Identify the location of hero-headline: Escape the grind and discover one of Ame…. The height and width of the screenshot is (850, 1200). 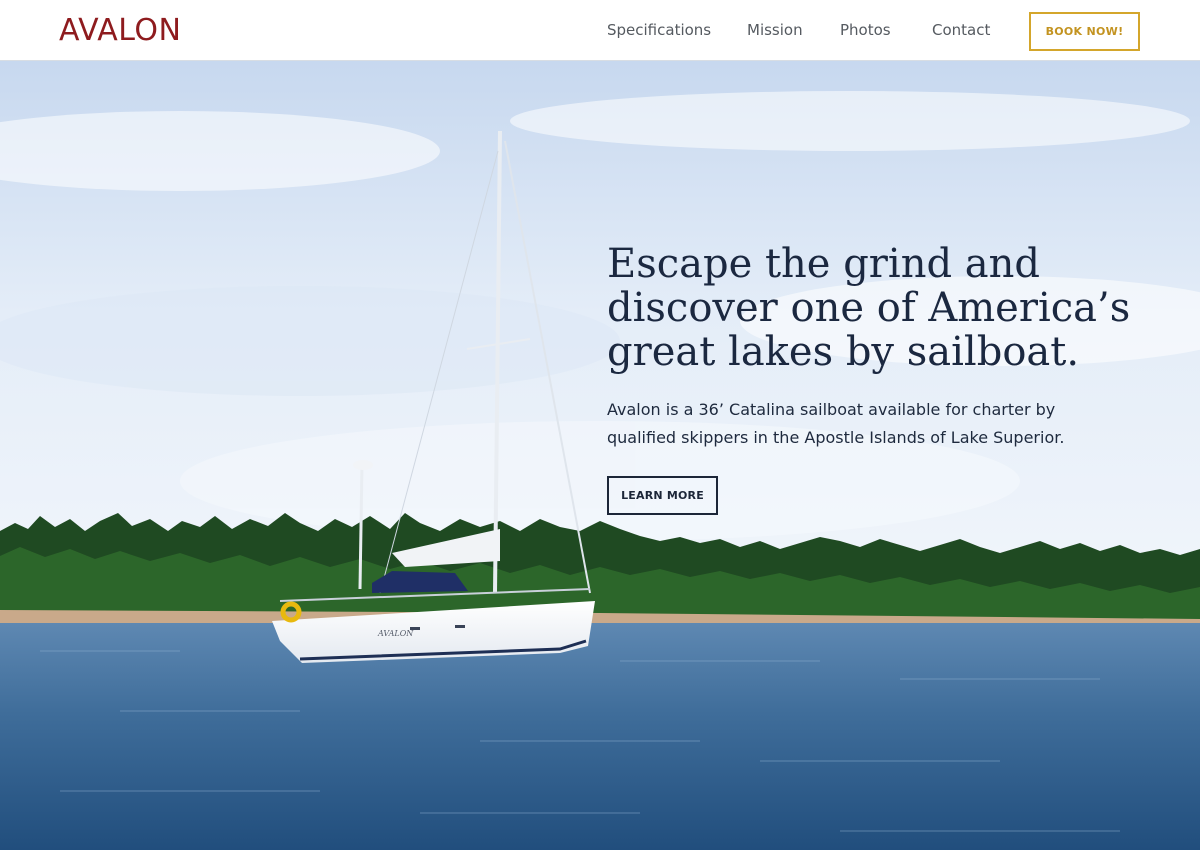
(869, 308).